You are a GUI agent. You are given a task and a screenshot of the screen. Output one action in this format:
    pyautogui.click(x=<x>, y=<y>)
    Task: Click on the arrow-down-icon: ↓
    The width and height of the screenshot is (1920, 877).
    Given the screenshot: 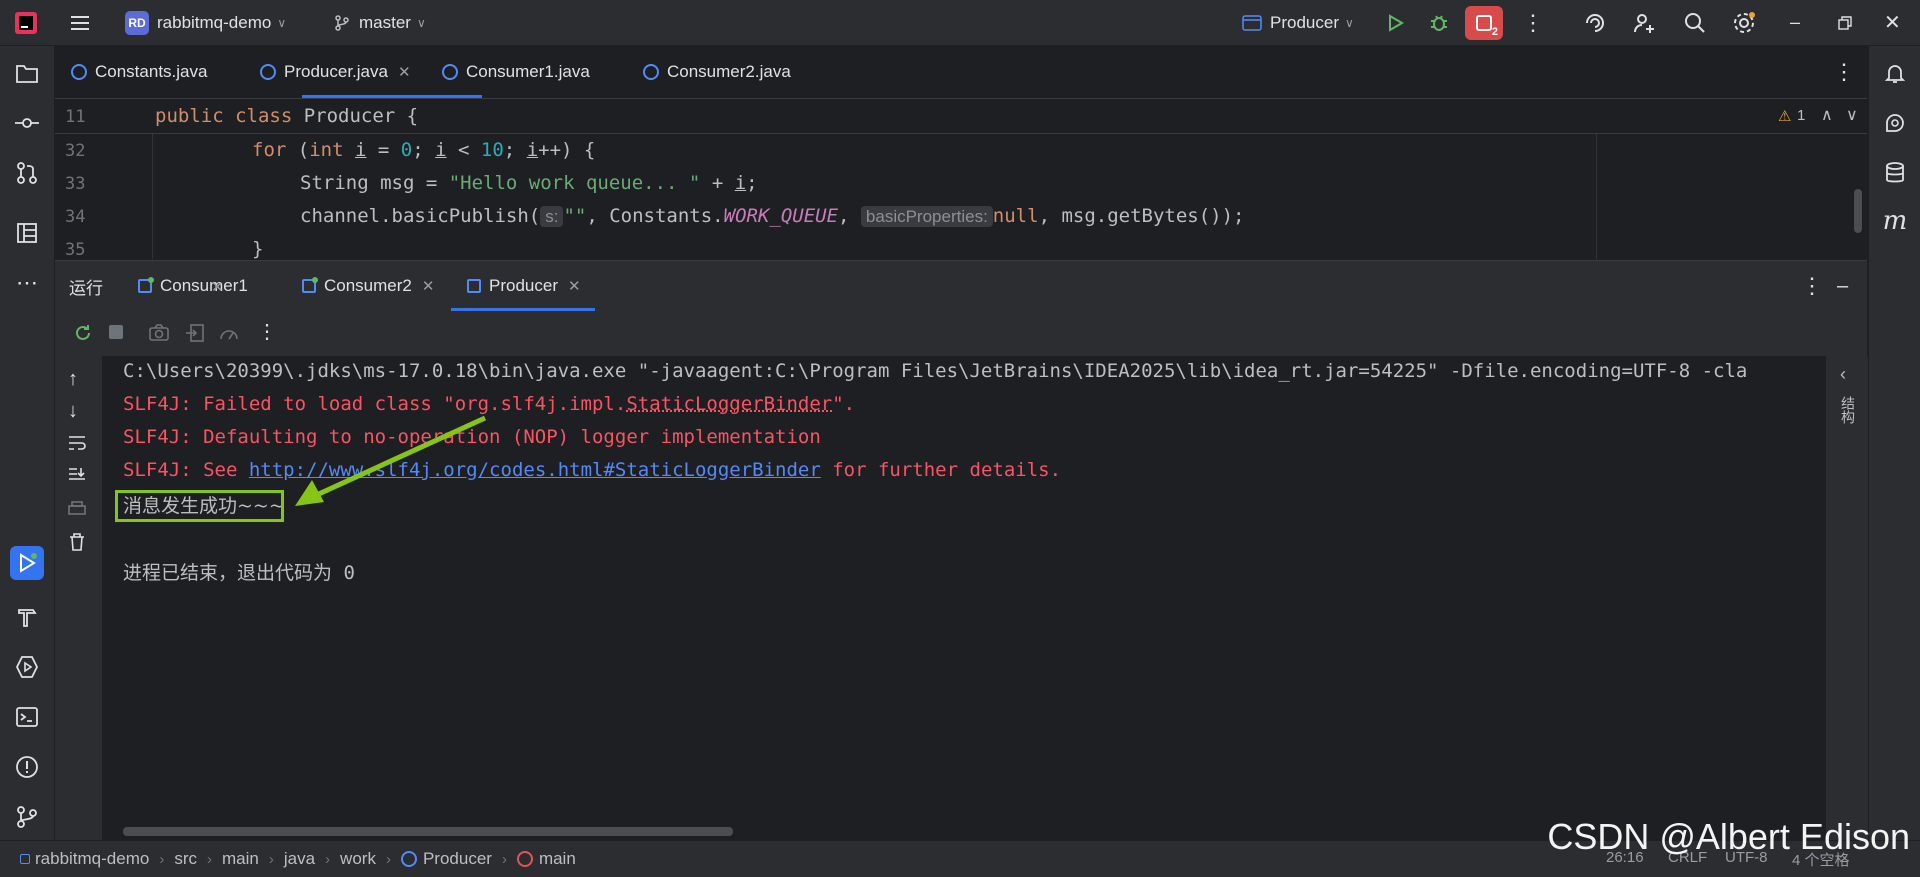 What is the action you would take?
    pyautogui.click(x=73, y=411)
    